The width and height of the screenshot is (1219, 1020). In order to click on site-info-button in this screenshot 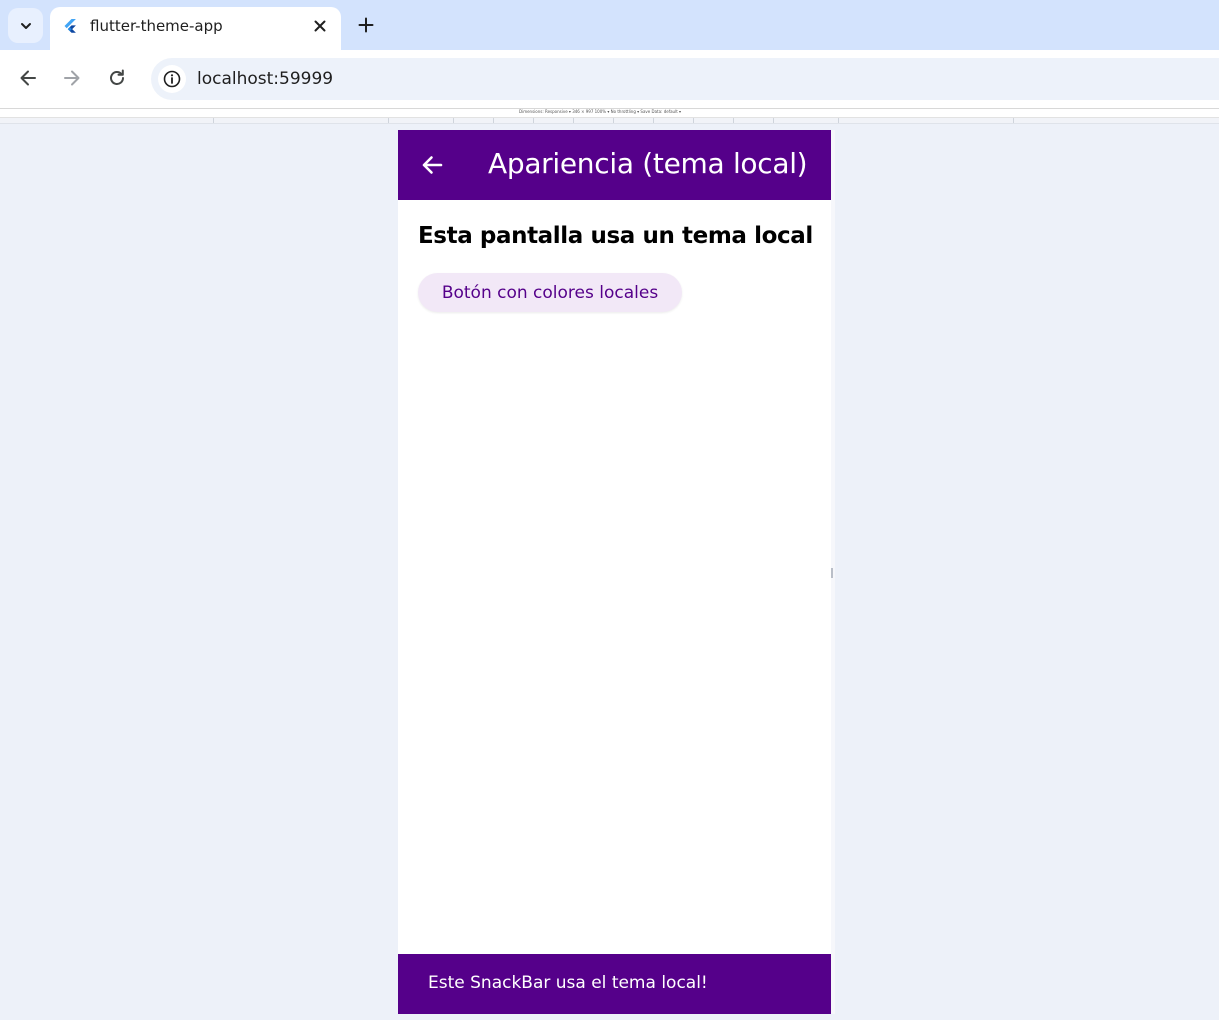, I will do `click(172, 79)`.